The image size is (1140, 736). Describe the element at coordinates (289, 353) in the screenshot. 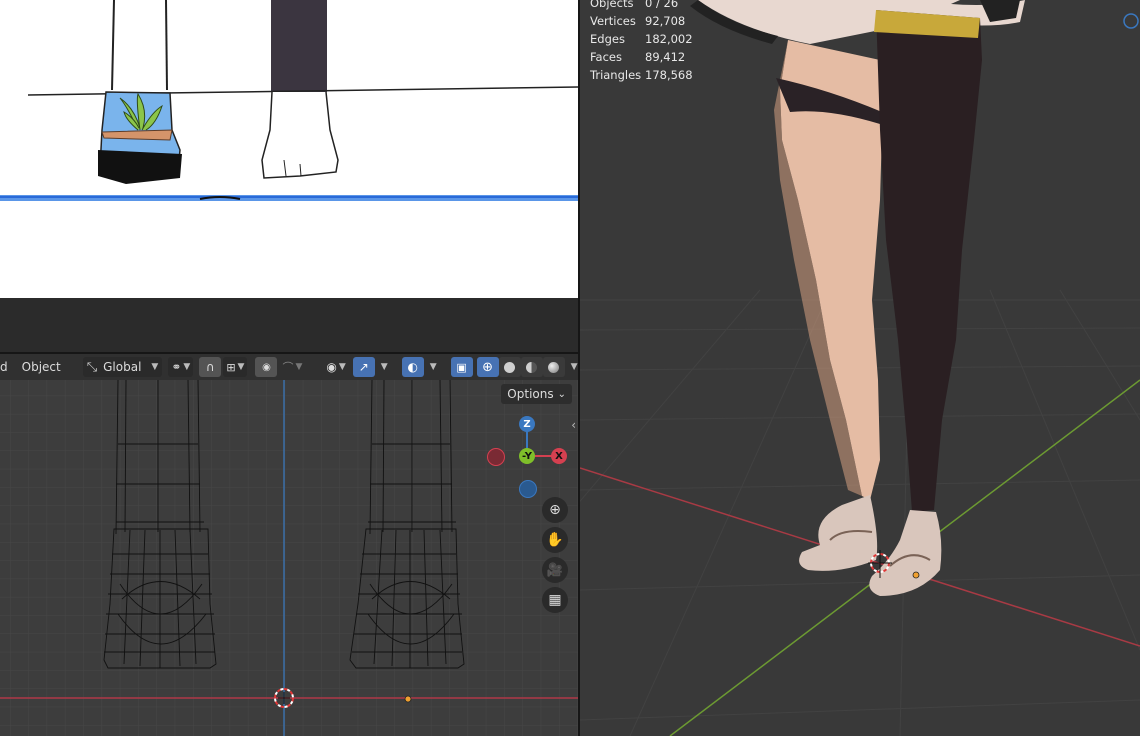

I see `area-divider-horizontal` at that location.